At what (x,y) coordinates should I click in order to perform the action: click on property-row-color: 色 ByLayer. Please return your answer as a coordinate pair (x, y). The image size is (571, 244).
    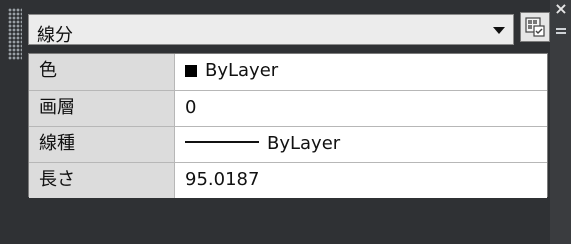
    Looking at the image, I should click on (288, 72).